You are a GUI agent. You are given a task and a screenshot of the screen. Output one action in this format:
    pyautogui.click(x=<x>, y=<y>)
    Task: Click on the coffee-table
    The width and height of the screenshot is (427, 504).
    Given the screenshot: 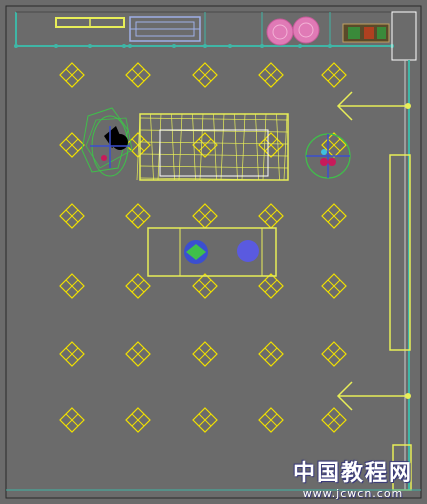 What is the action you would take?
    pyautogui.click(x=212, y=252)
    